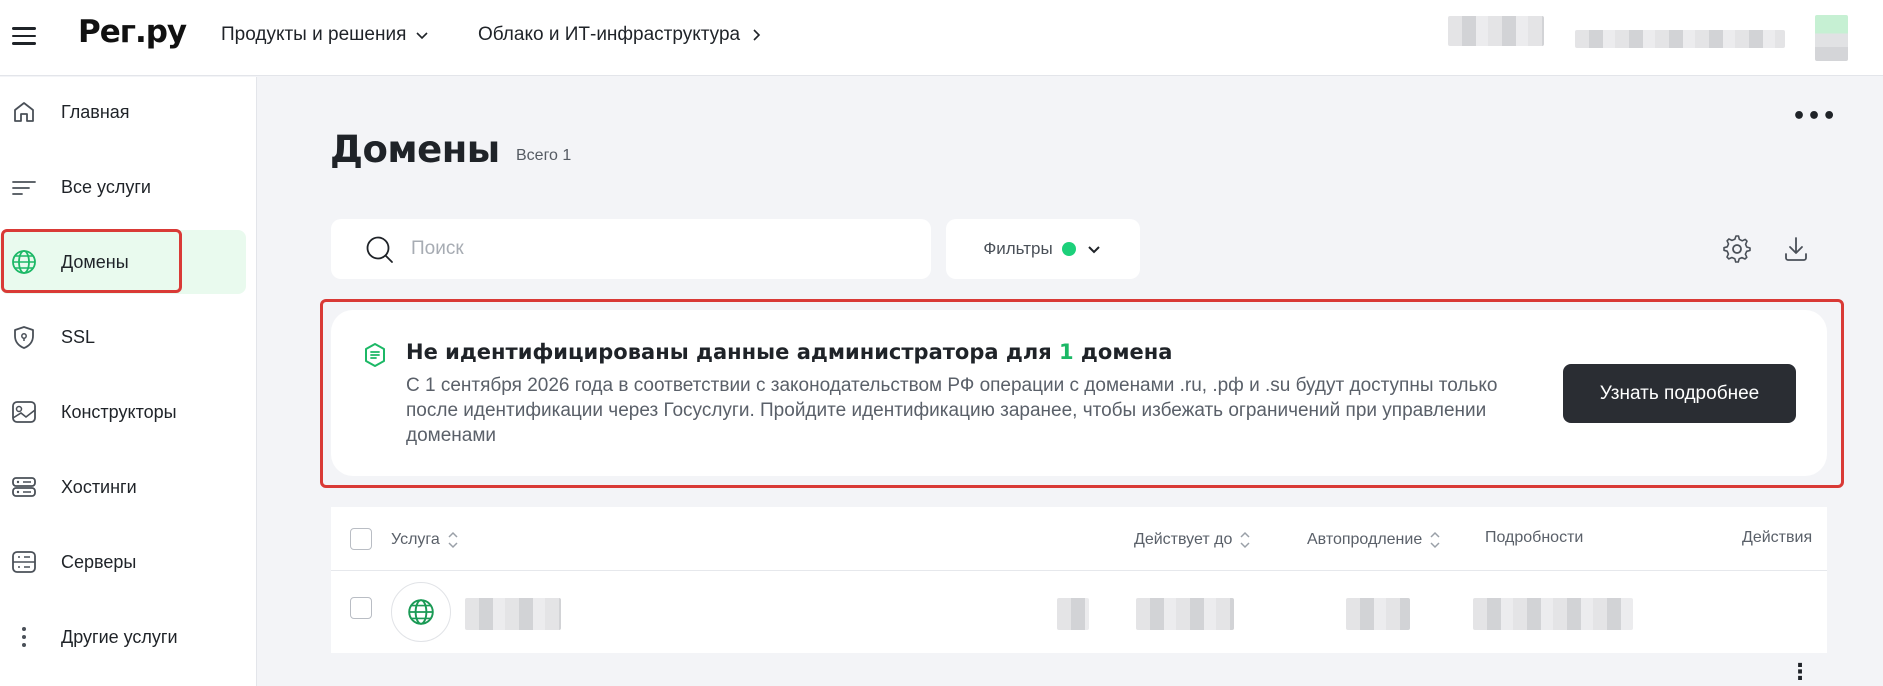  I want to click on sidebar-item-hosting: Хостинги, so click(123, 487).